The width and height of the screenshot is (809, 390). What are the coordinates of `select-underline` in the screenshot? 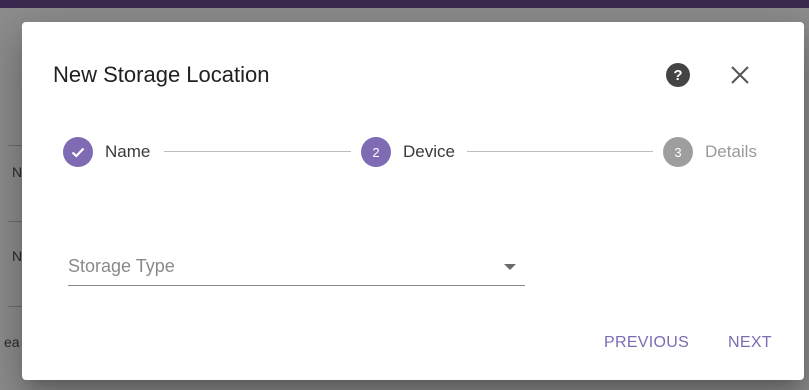 It's located at (296, 285).